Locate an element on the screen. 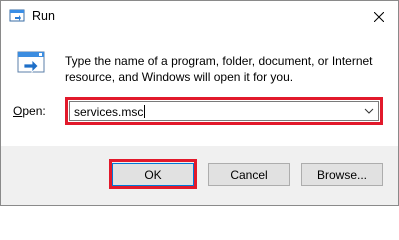 The width and height of the screenshot is (399, 240). open-label-accelerator: O is located at coordinates (18, 111).